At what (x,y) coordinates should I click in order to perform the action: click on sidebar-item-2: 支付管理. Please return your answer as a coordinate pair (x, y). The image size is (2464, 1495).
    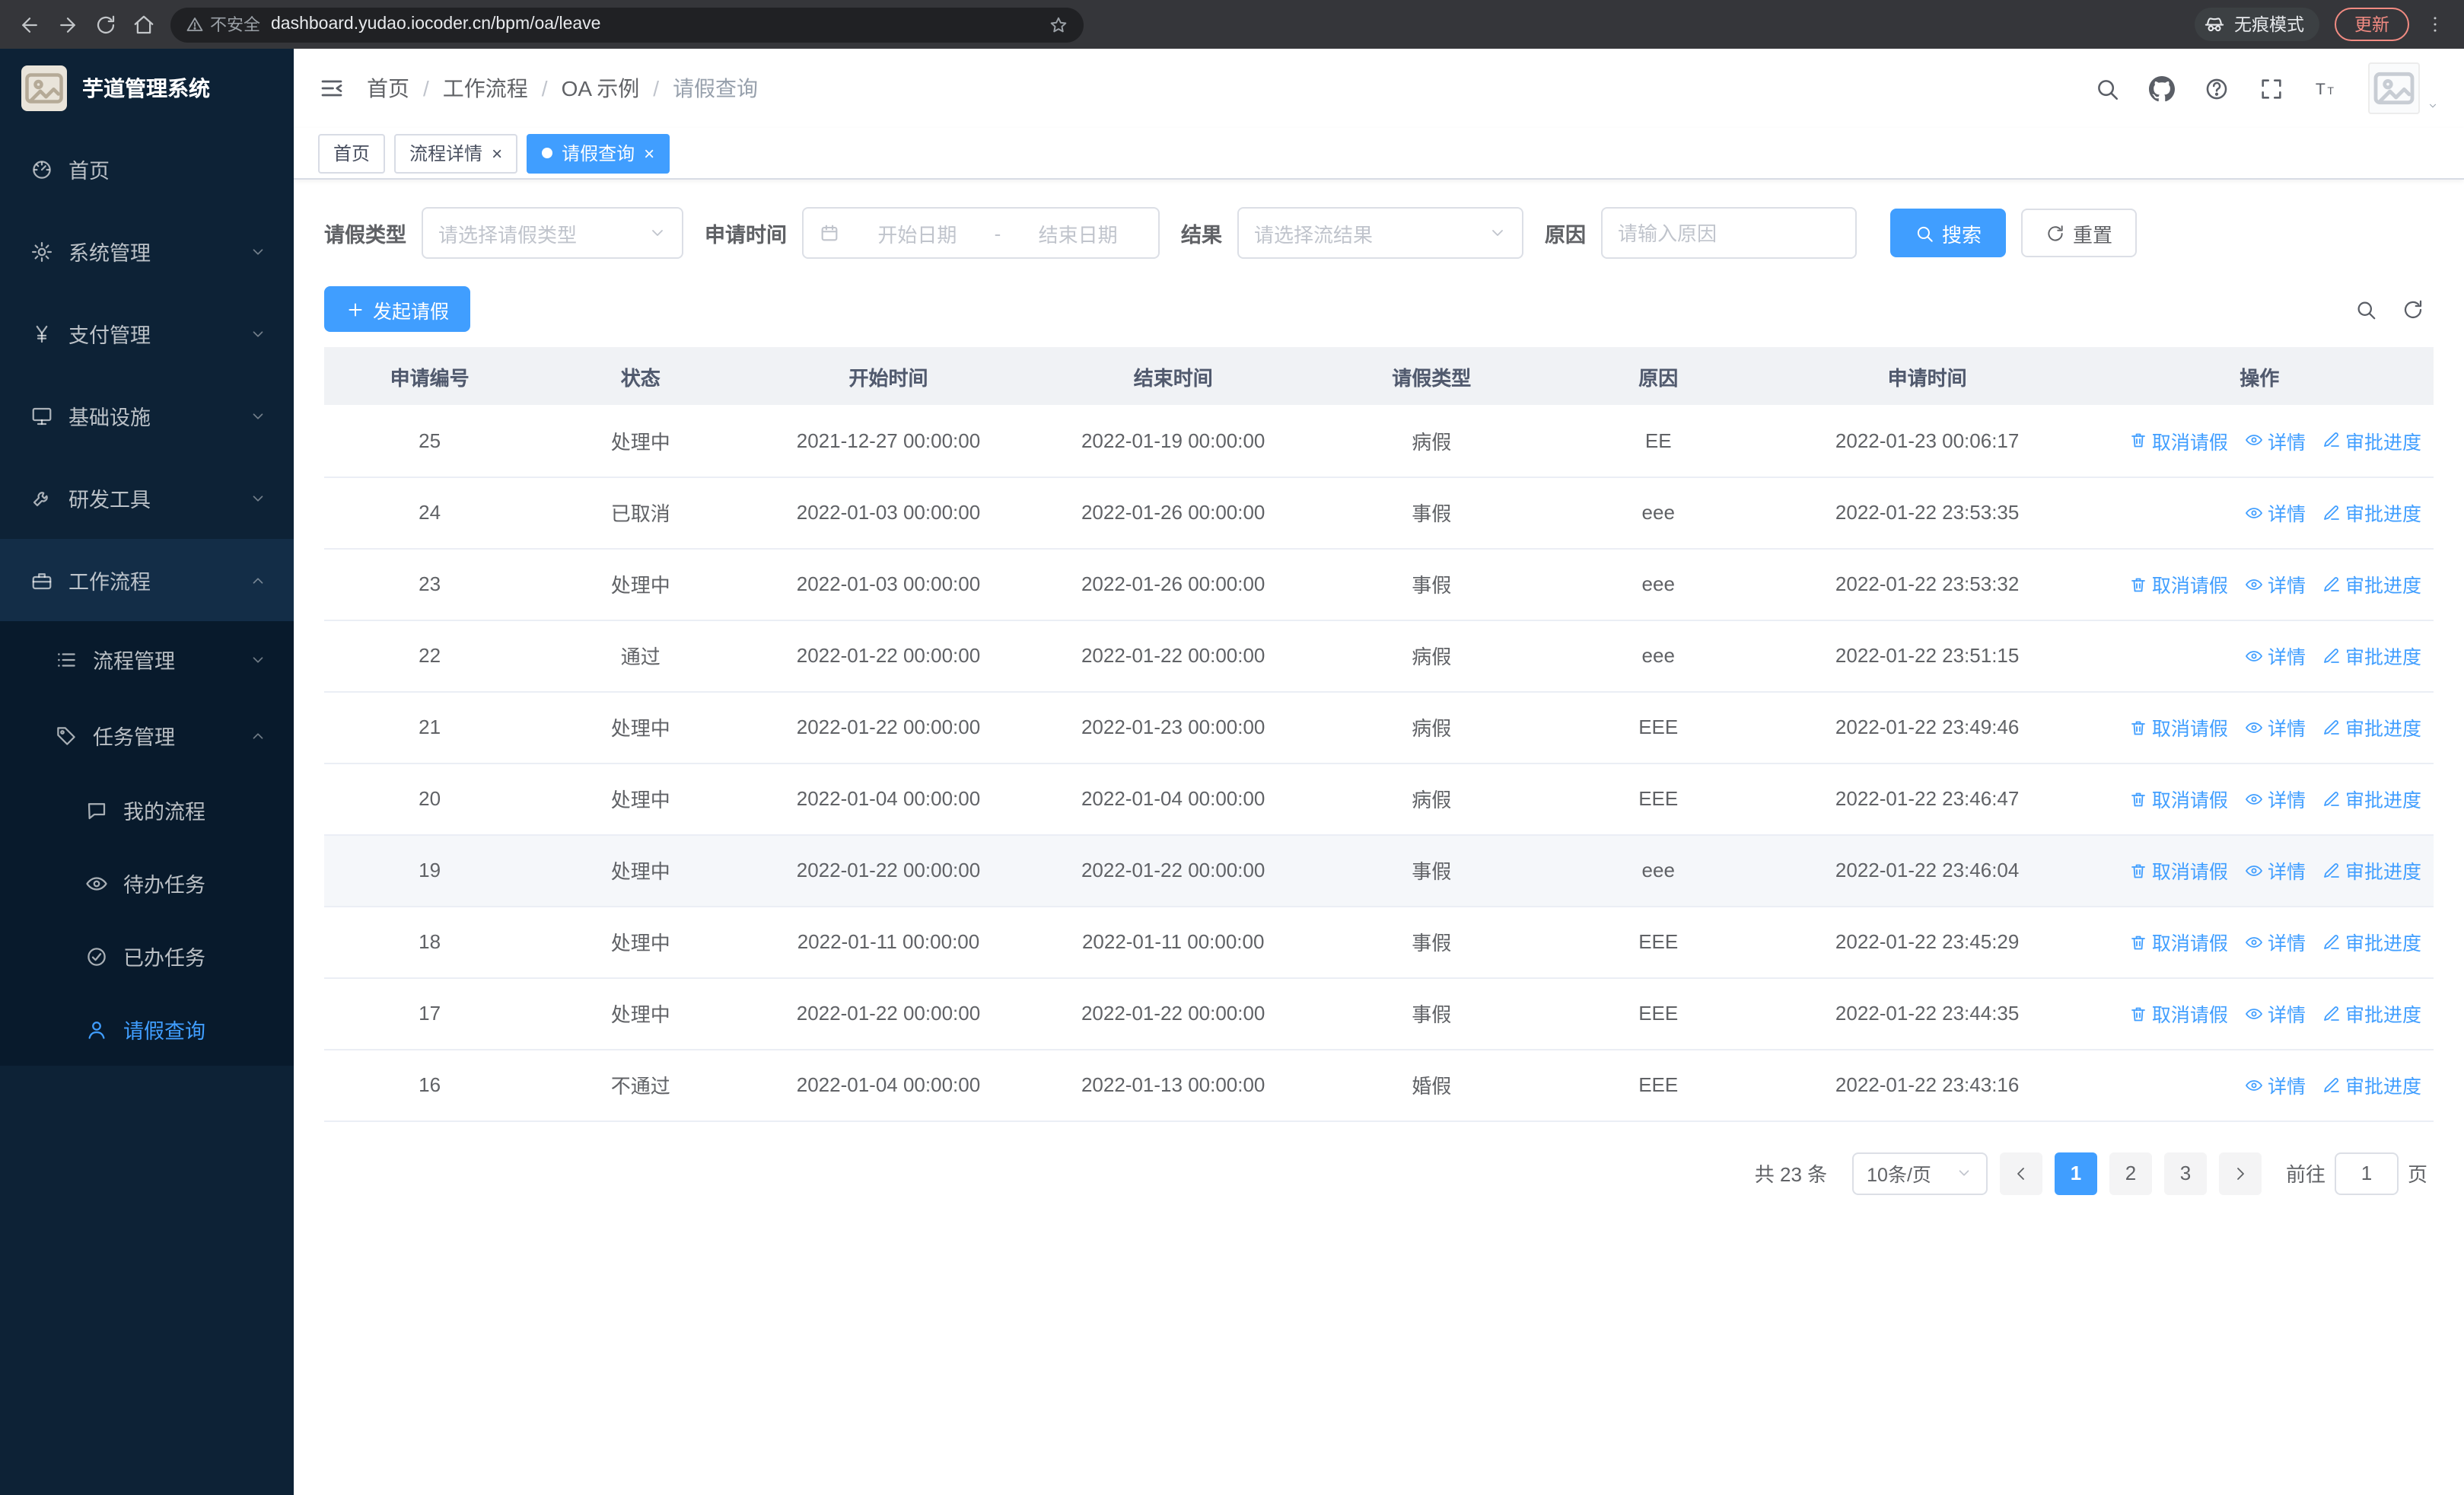
    Looking at the image, I should click on (147, 333).